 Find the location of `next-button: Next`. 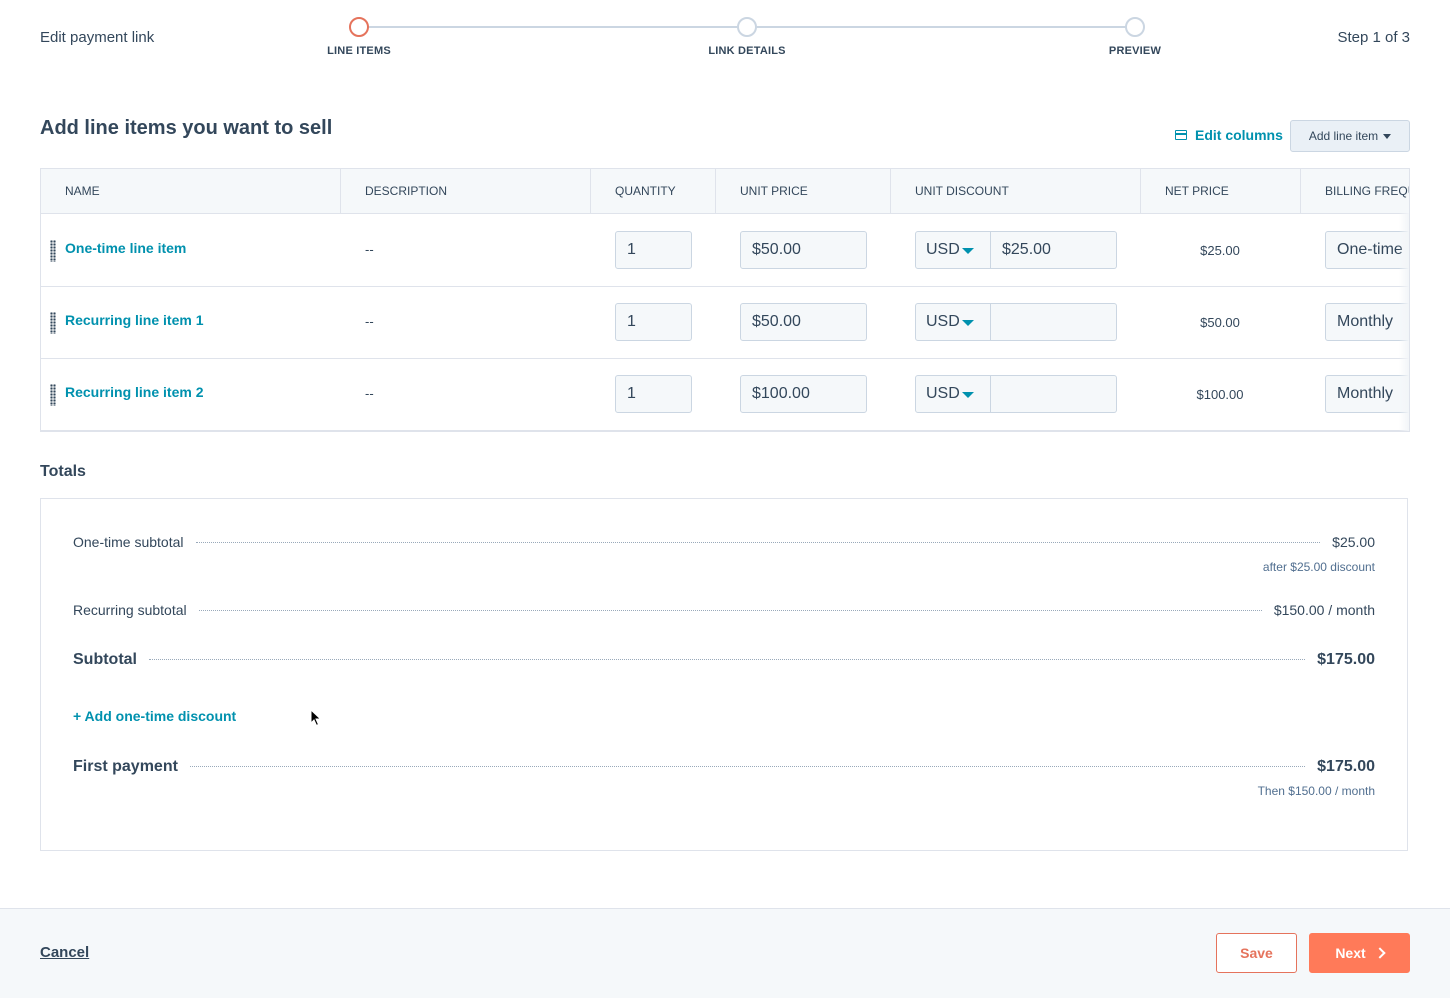

next-button: Next is located at coordinates (1359, 953).